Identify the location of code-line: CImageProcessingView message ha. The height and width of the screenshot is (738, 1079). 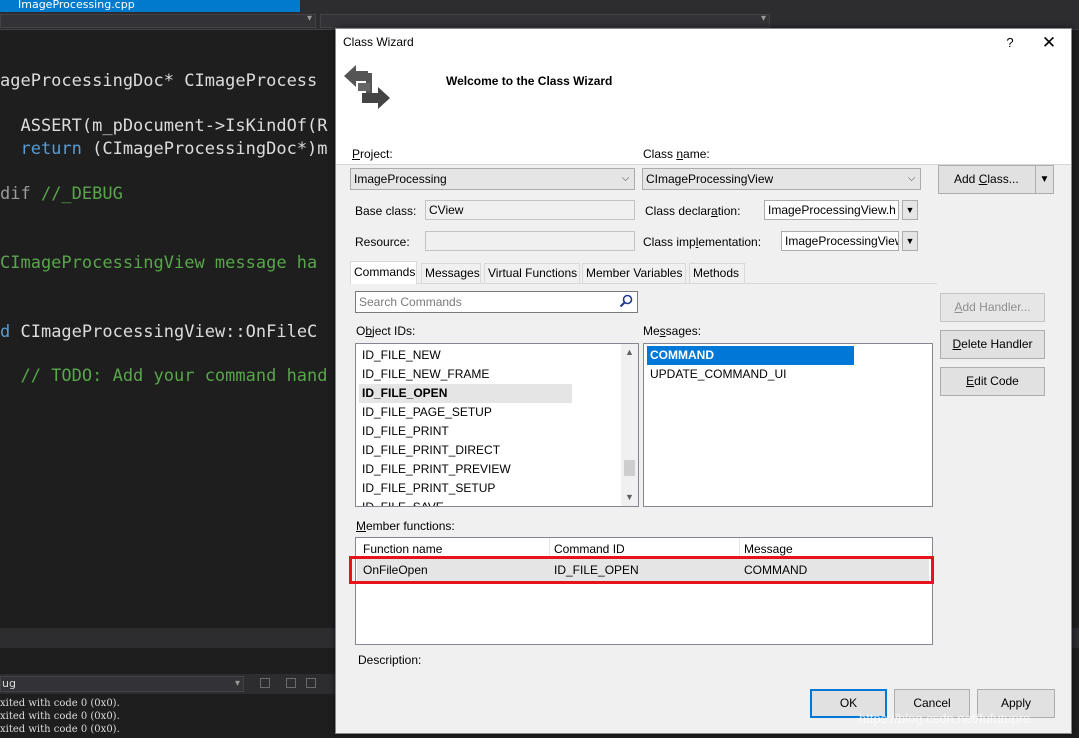
(158, 263).